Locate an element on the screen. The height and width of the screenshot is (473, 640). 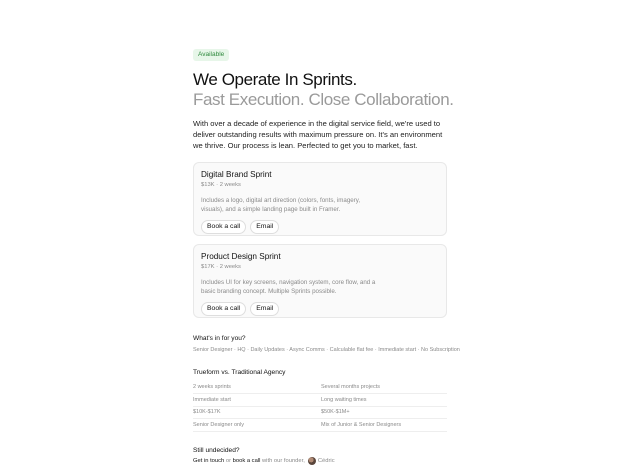
comparison-agency: Mix of Junior & Senior Designers is located at coordinates (361, 424).